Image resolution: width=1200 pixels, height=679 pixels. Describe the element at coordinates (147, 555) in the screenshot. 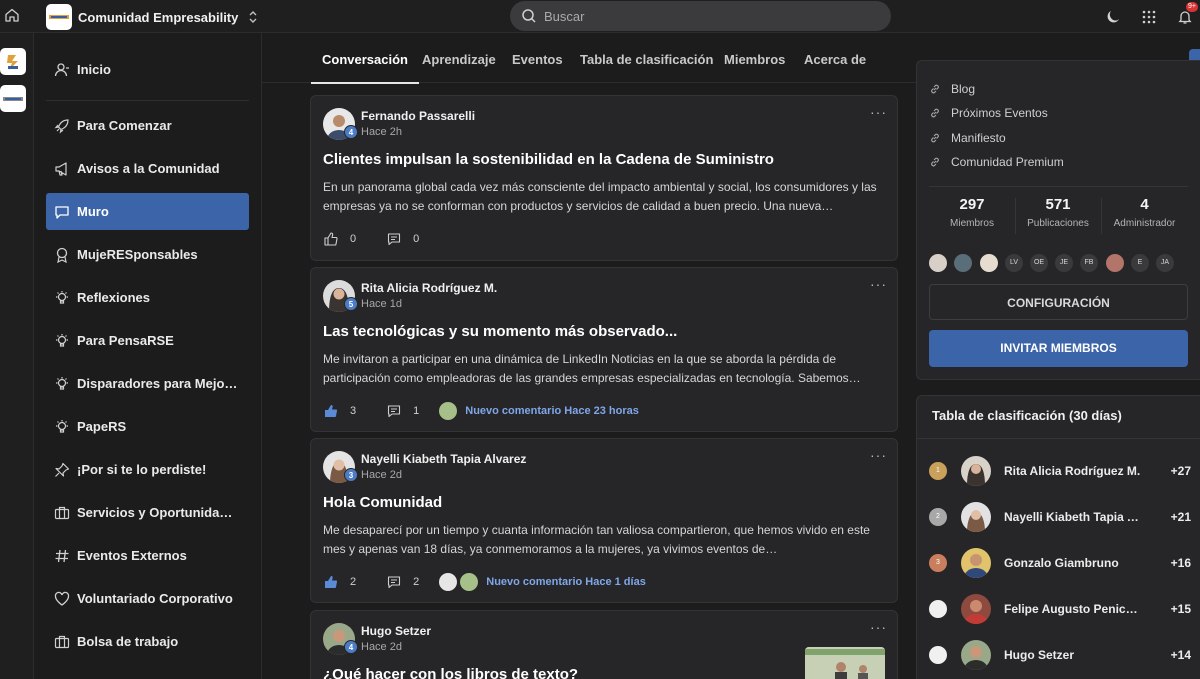

I see `sidebar-item-eventos-externos: Eventos Externos` at that location.